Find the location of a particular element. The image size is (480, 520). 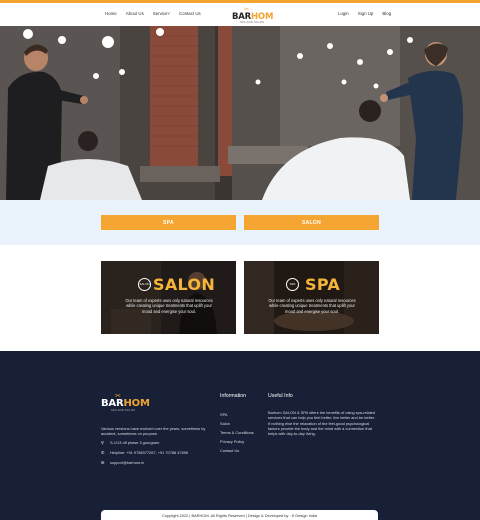

salon-category-button: SALON is located at coordinates (311, 222).